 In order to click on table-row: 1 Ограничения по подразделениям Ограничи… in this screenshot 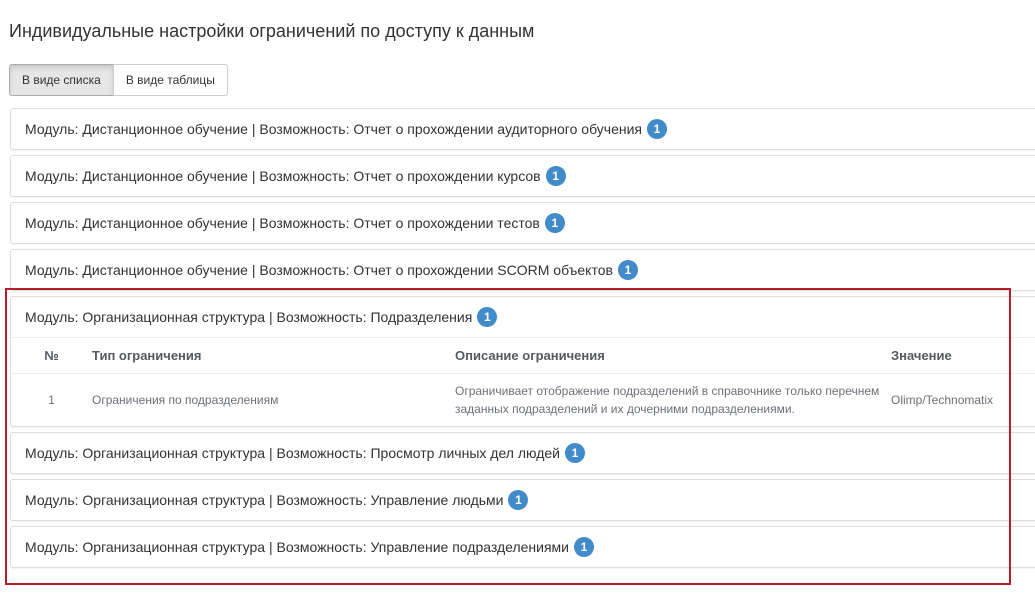, I will do `click(523, 400)`.